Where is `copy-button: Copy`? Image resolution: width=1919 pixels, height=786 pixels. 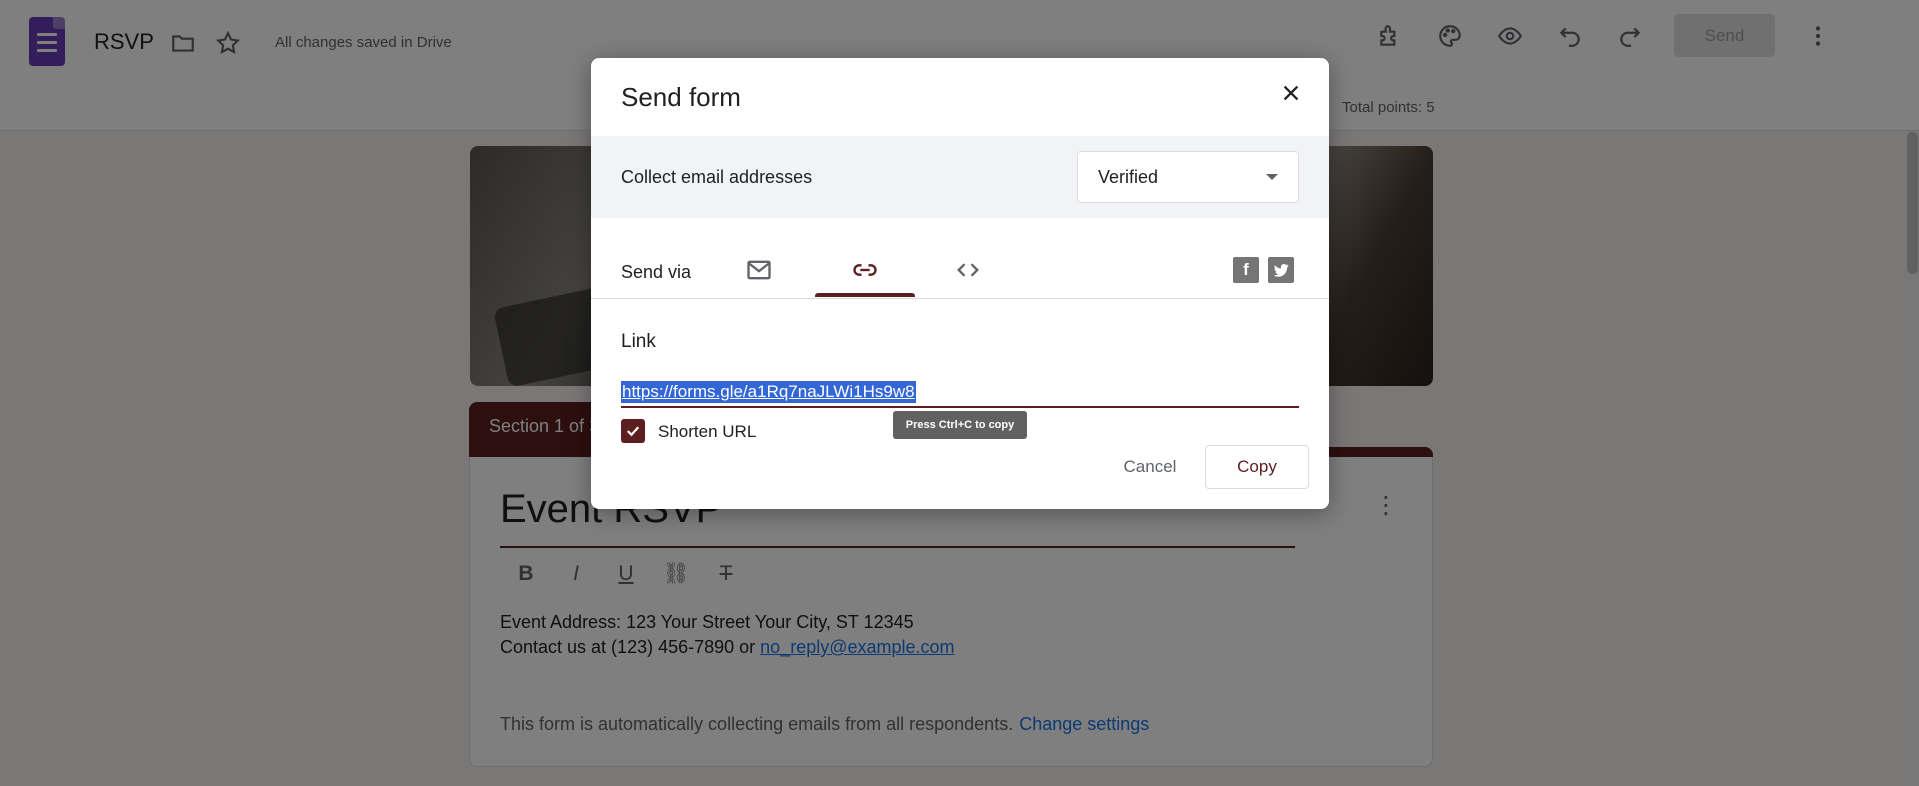 copy-button: Copy is located at coordinates (1257, 467).